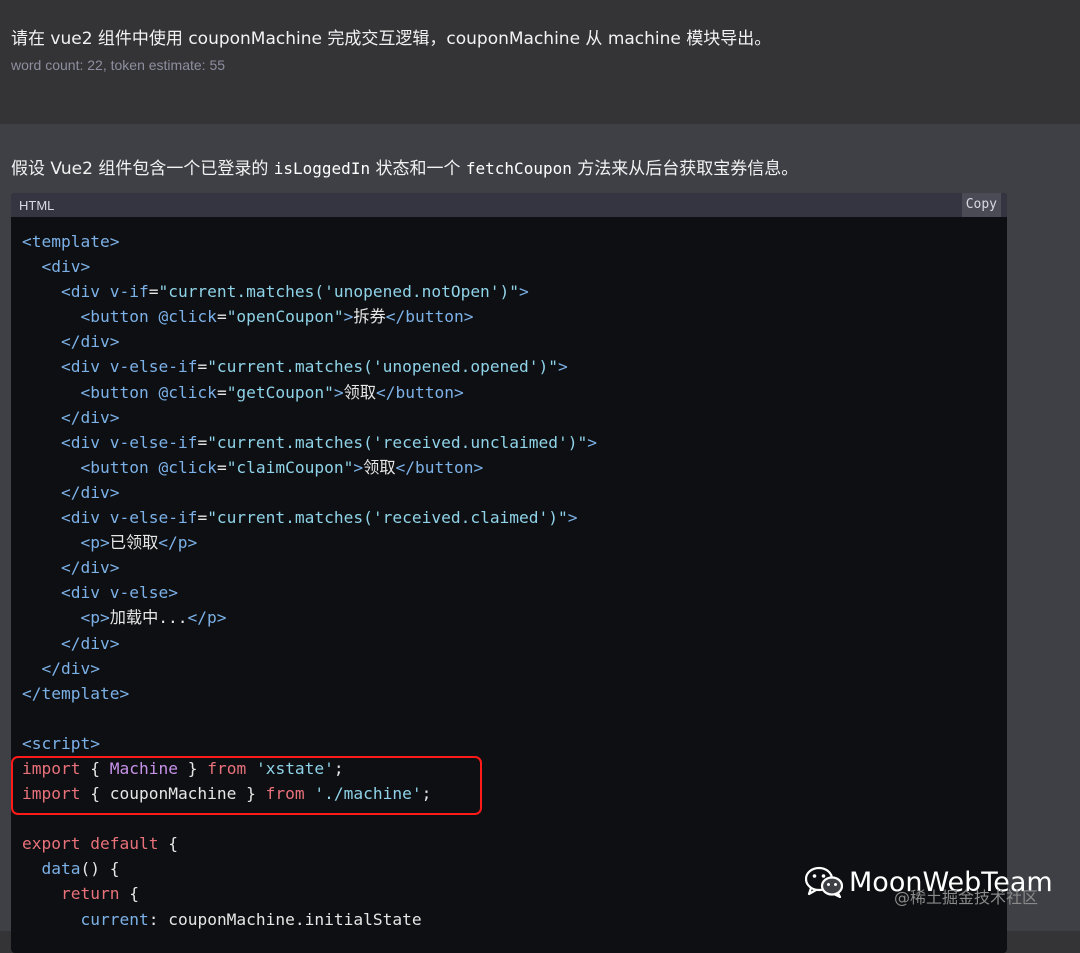 This screenshot has width=1080, height=953. What do you see at coordinates (509, 542) in the screenshot?
I see `code-line: <p>已领取</p>` at bounding box center [509, 542].